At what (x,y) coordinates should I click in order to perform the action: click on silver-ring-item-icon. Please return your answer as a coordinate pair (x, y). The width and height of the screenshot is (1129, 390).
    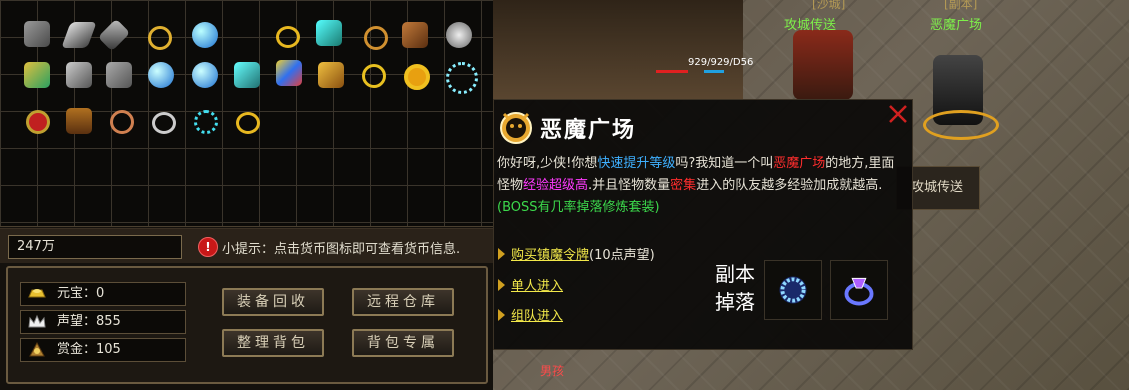
    Looking at the image, I should click on (164, 123).